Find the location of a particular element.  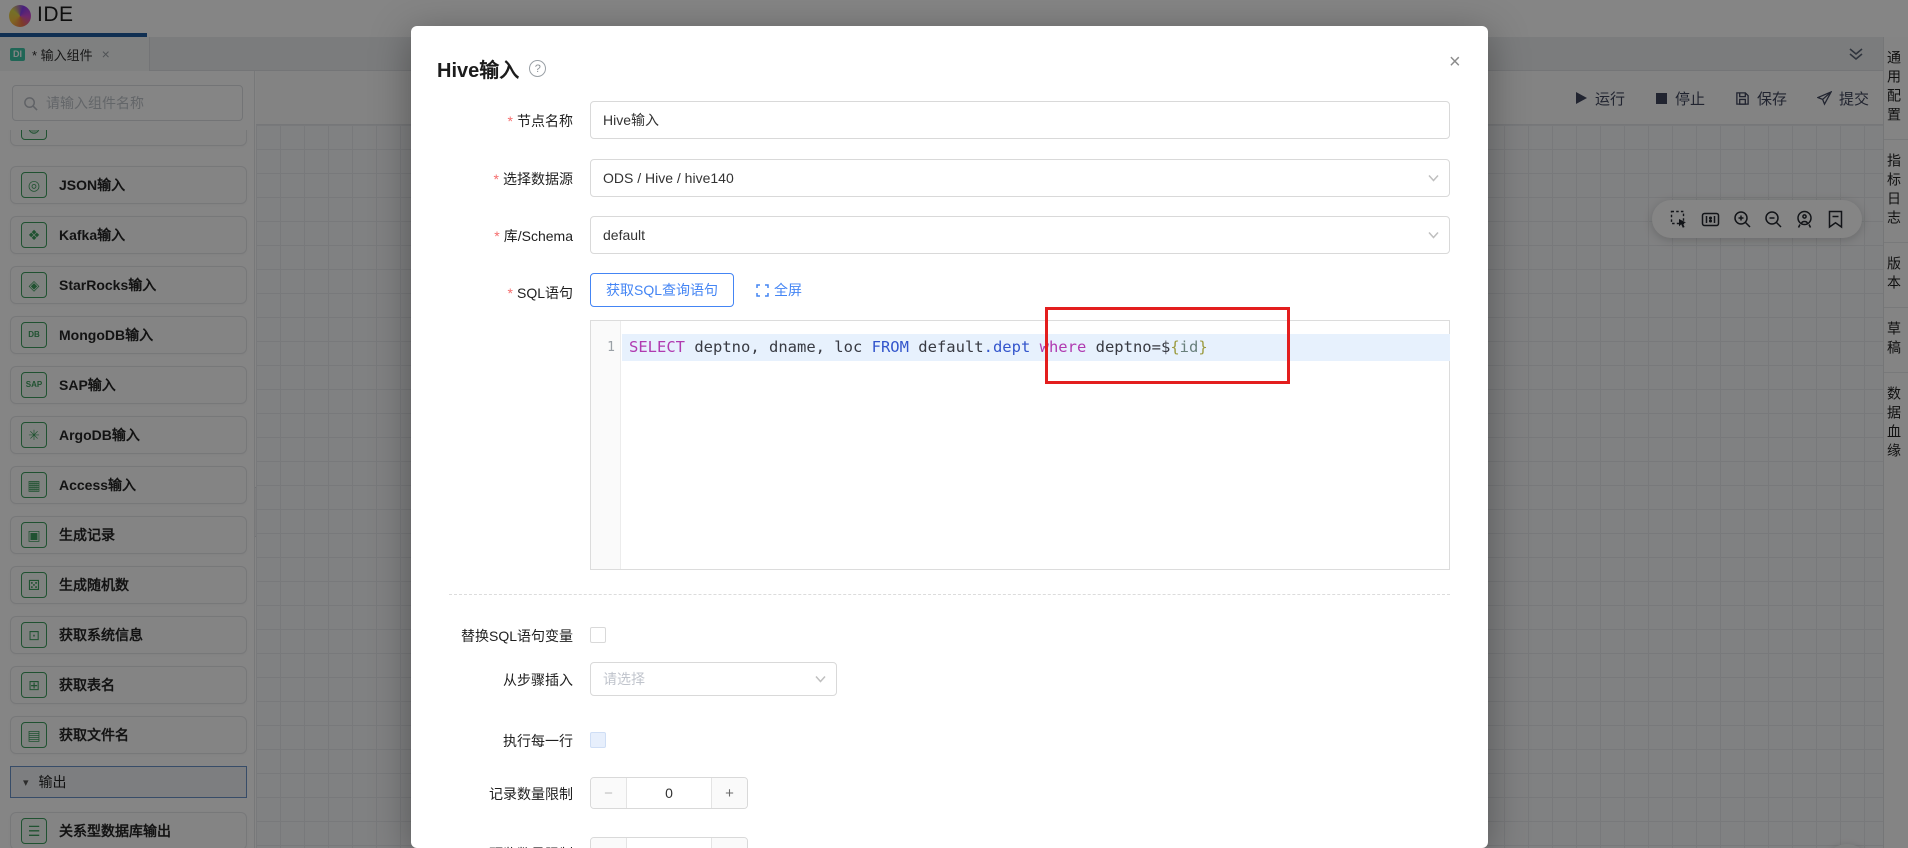

node-name-input is located at coordinates (1020, 120).